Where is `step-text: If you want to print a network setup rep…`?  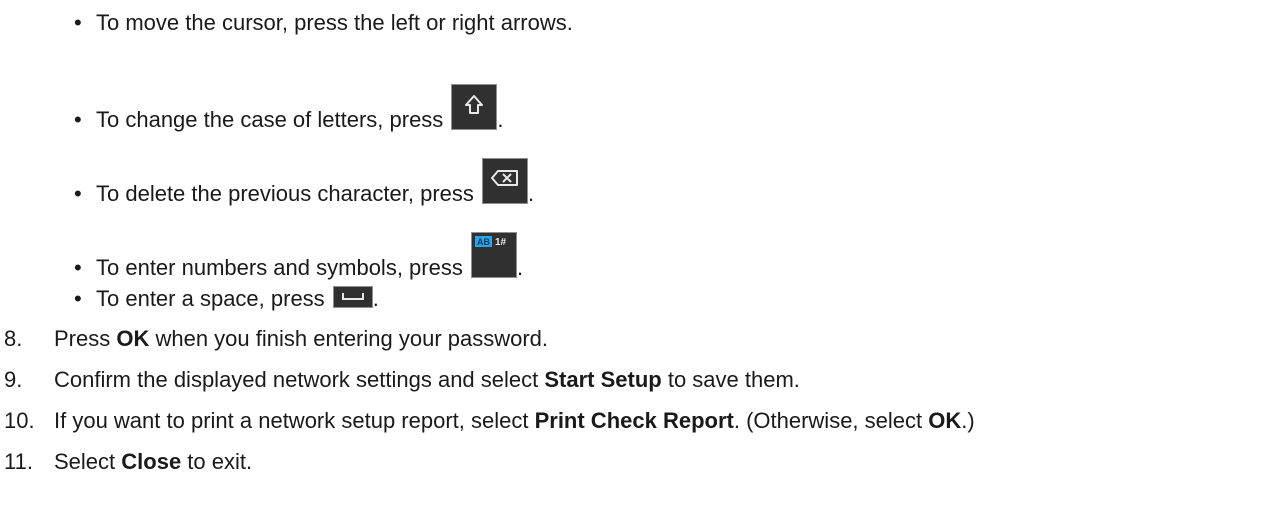
step-text: If you want to print a network setup rep… is located at coordinates (294, 420).